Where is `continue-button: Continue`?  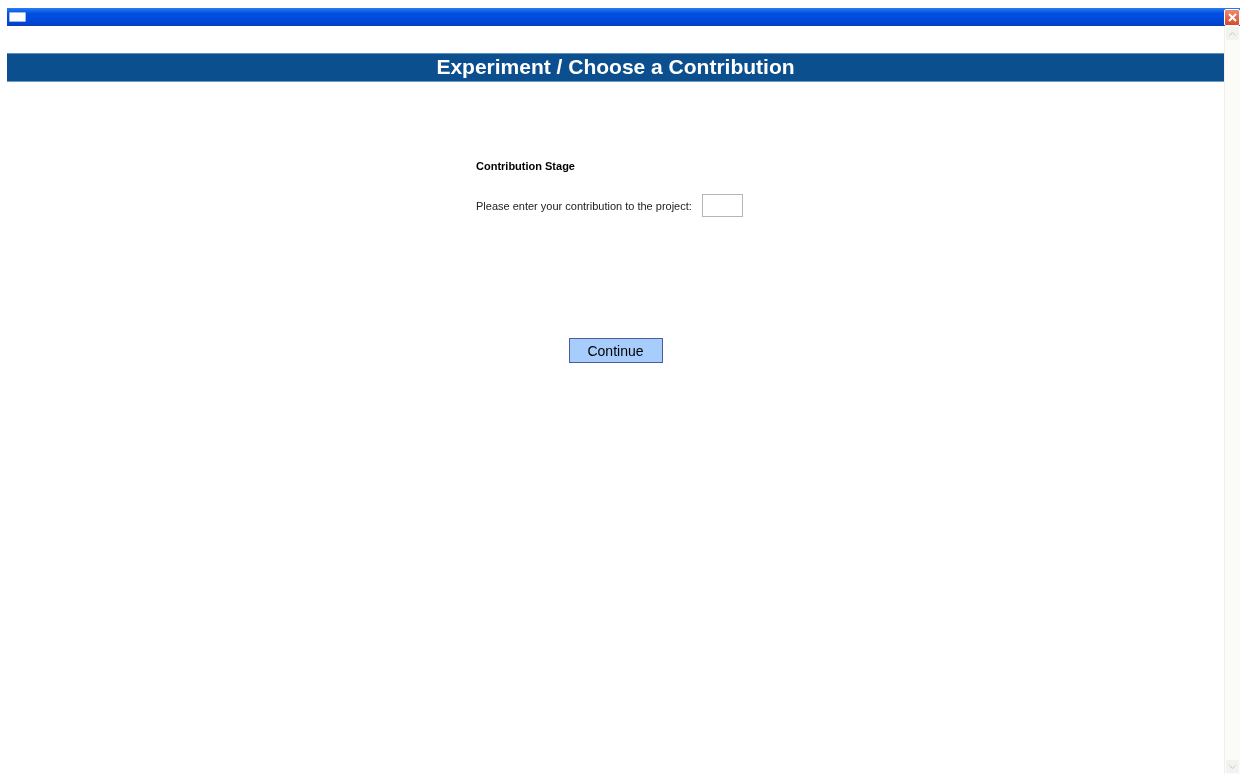
continue-button: Continue is located at coordinates (615, 350).